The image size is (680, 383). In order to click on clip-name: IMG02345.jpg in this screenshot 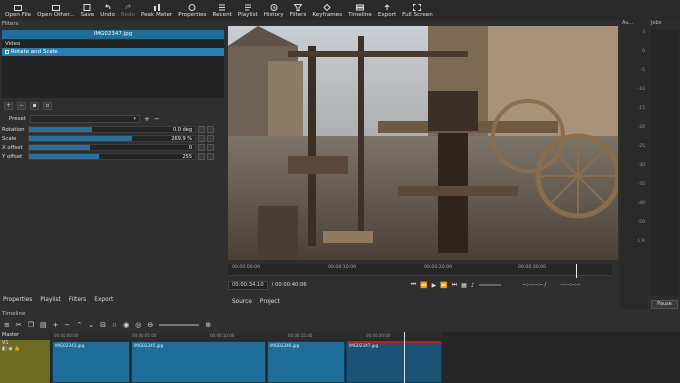, I will do `click(149, 345)`.